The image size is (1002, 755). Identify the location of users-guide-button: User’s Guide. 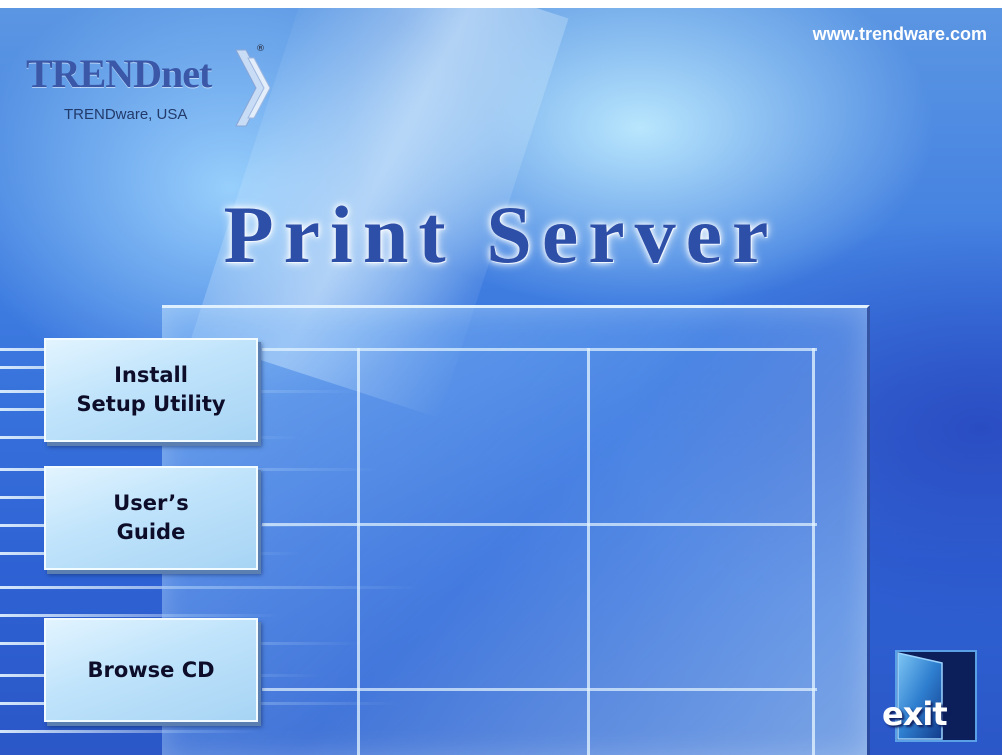
(151, 518).